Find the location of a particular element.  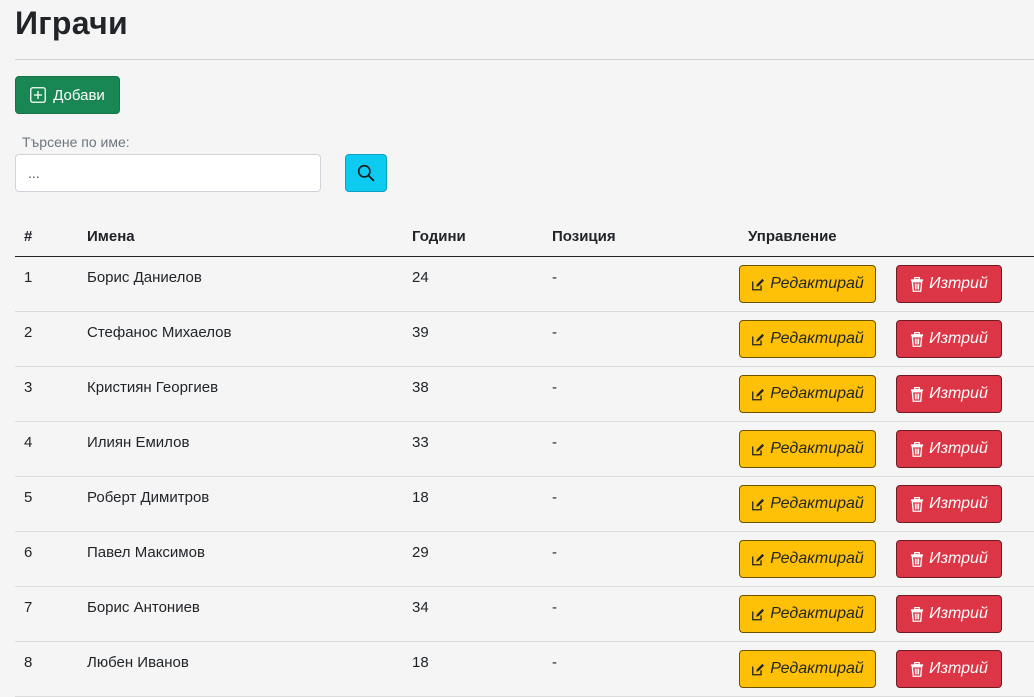

table-row: 8 Любен Иванов 18 - Редактирай is located at coordinates (524, 669).